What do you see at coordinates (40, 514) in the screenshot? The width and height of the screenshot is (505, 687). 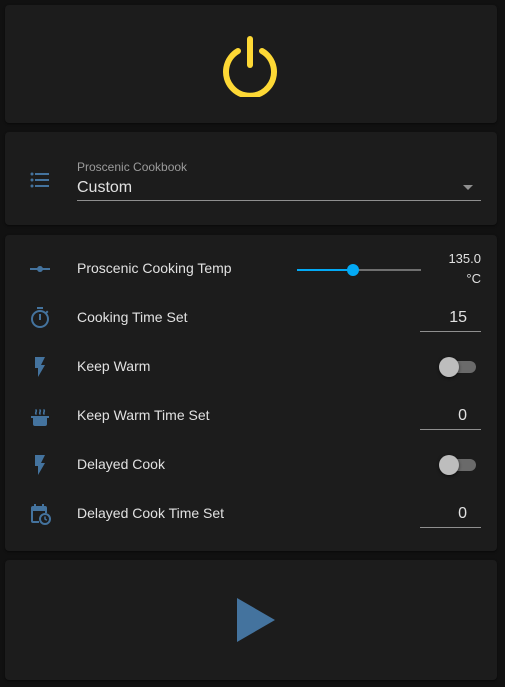 I see `calendar-clock-icon` at bounding box center [40, 514].